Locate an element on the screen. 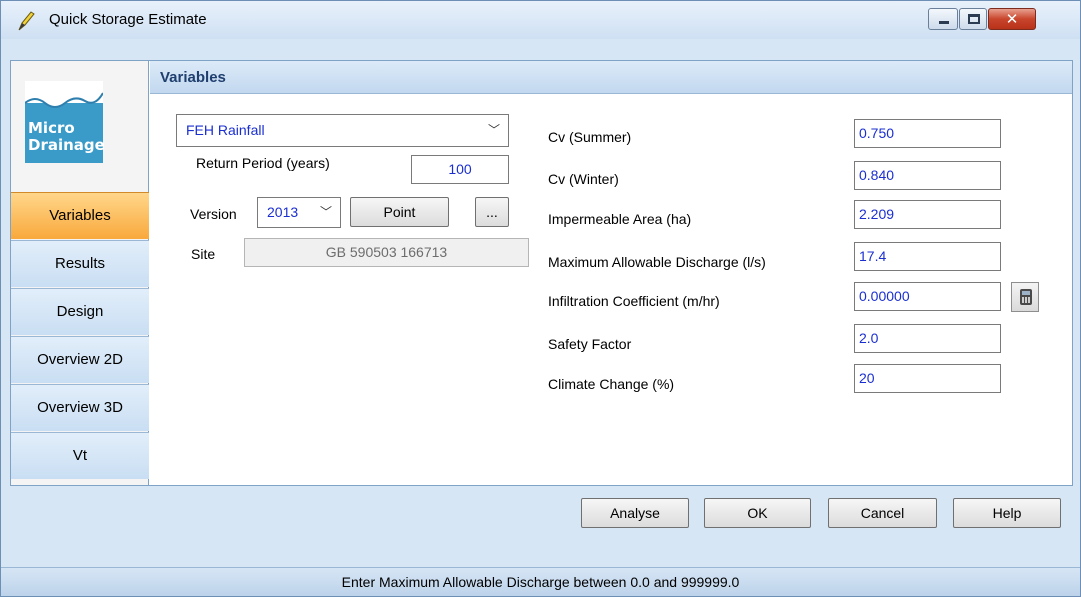 Image resolution: width=1081 pixels, height=597 pixels. nav-vt: Vt is located at coordinates (80, 455).